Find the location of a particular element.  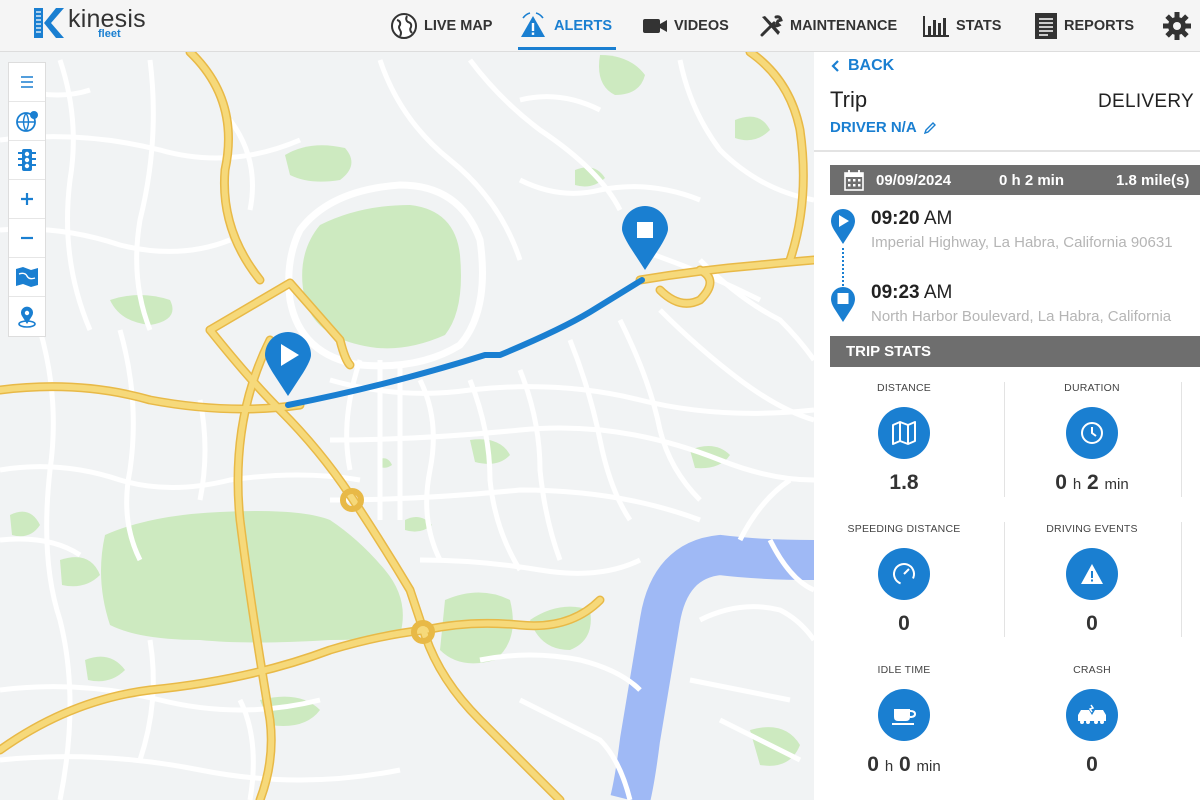

settings-button is located at coordinates (1180, 26).